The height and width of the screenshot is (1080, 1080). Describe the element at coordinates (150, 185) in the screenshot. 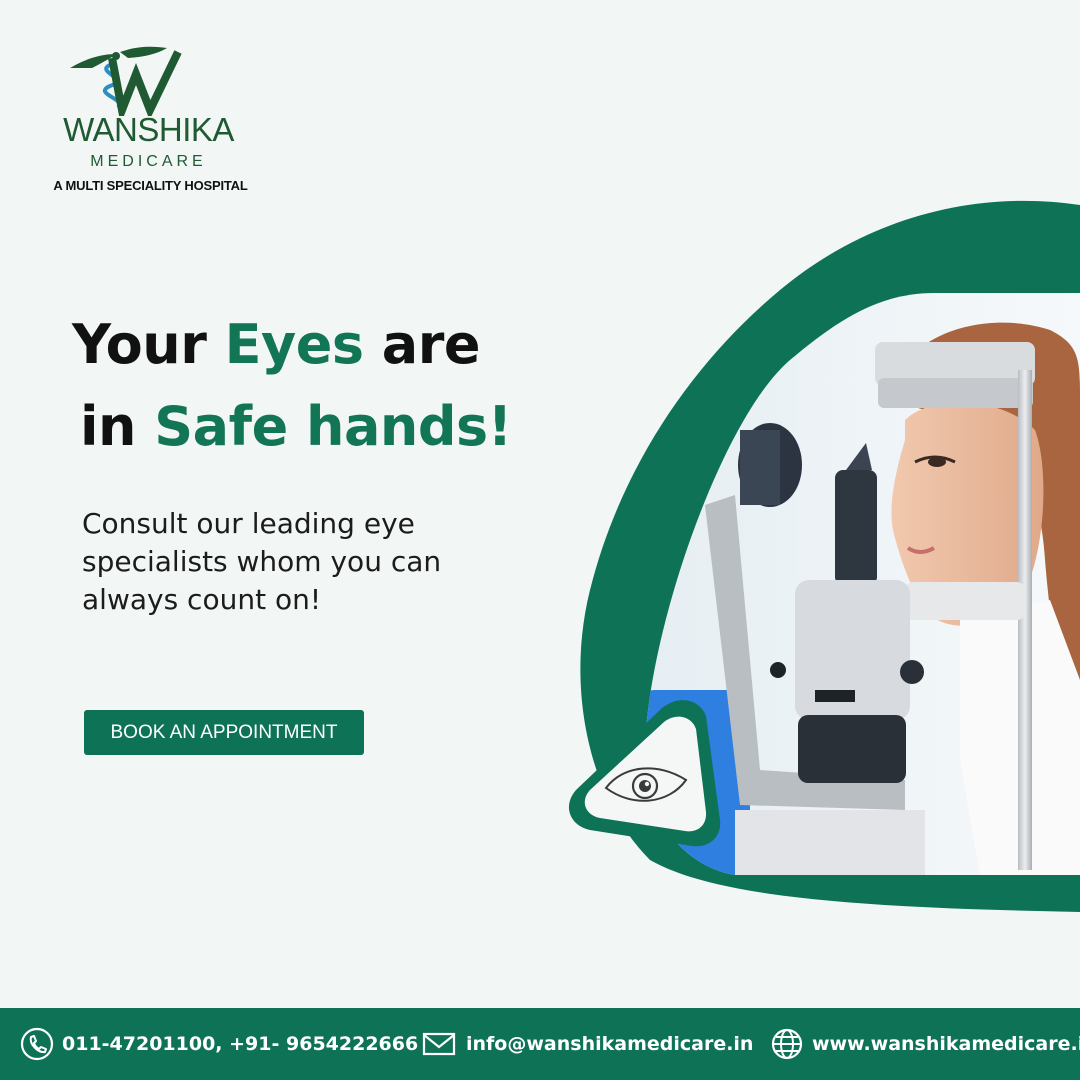

I see `brand-tagline: A MULTI SPECIALITY HOSPITAL` at that location.